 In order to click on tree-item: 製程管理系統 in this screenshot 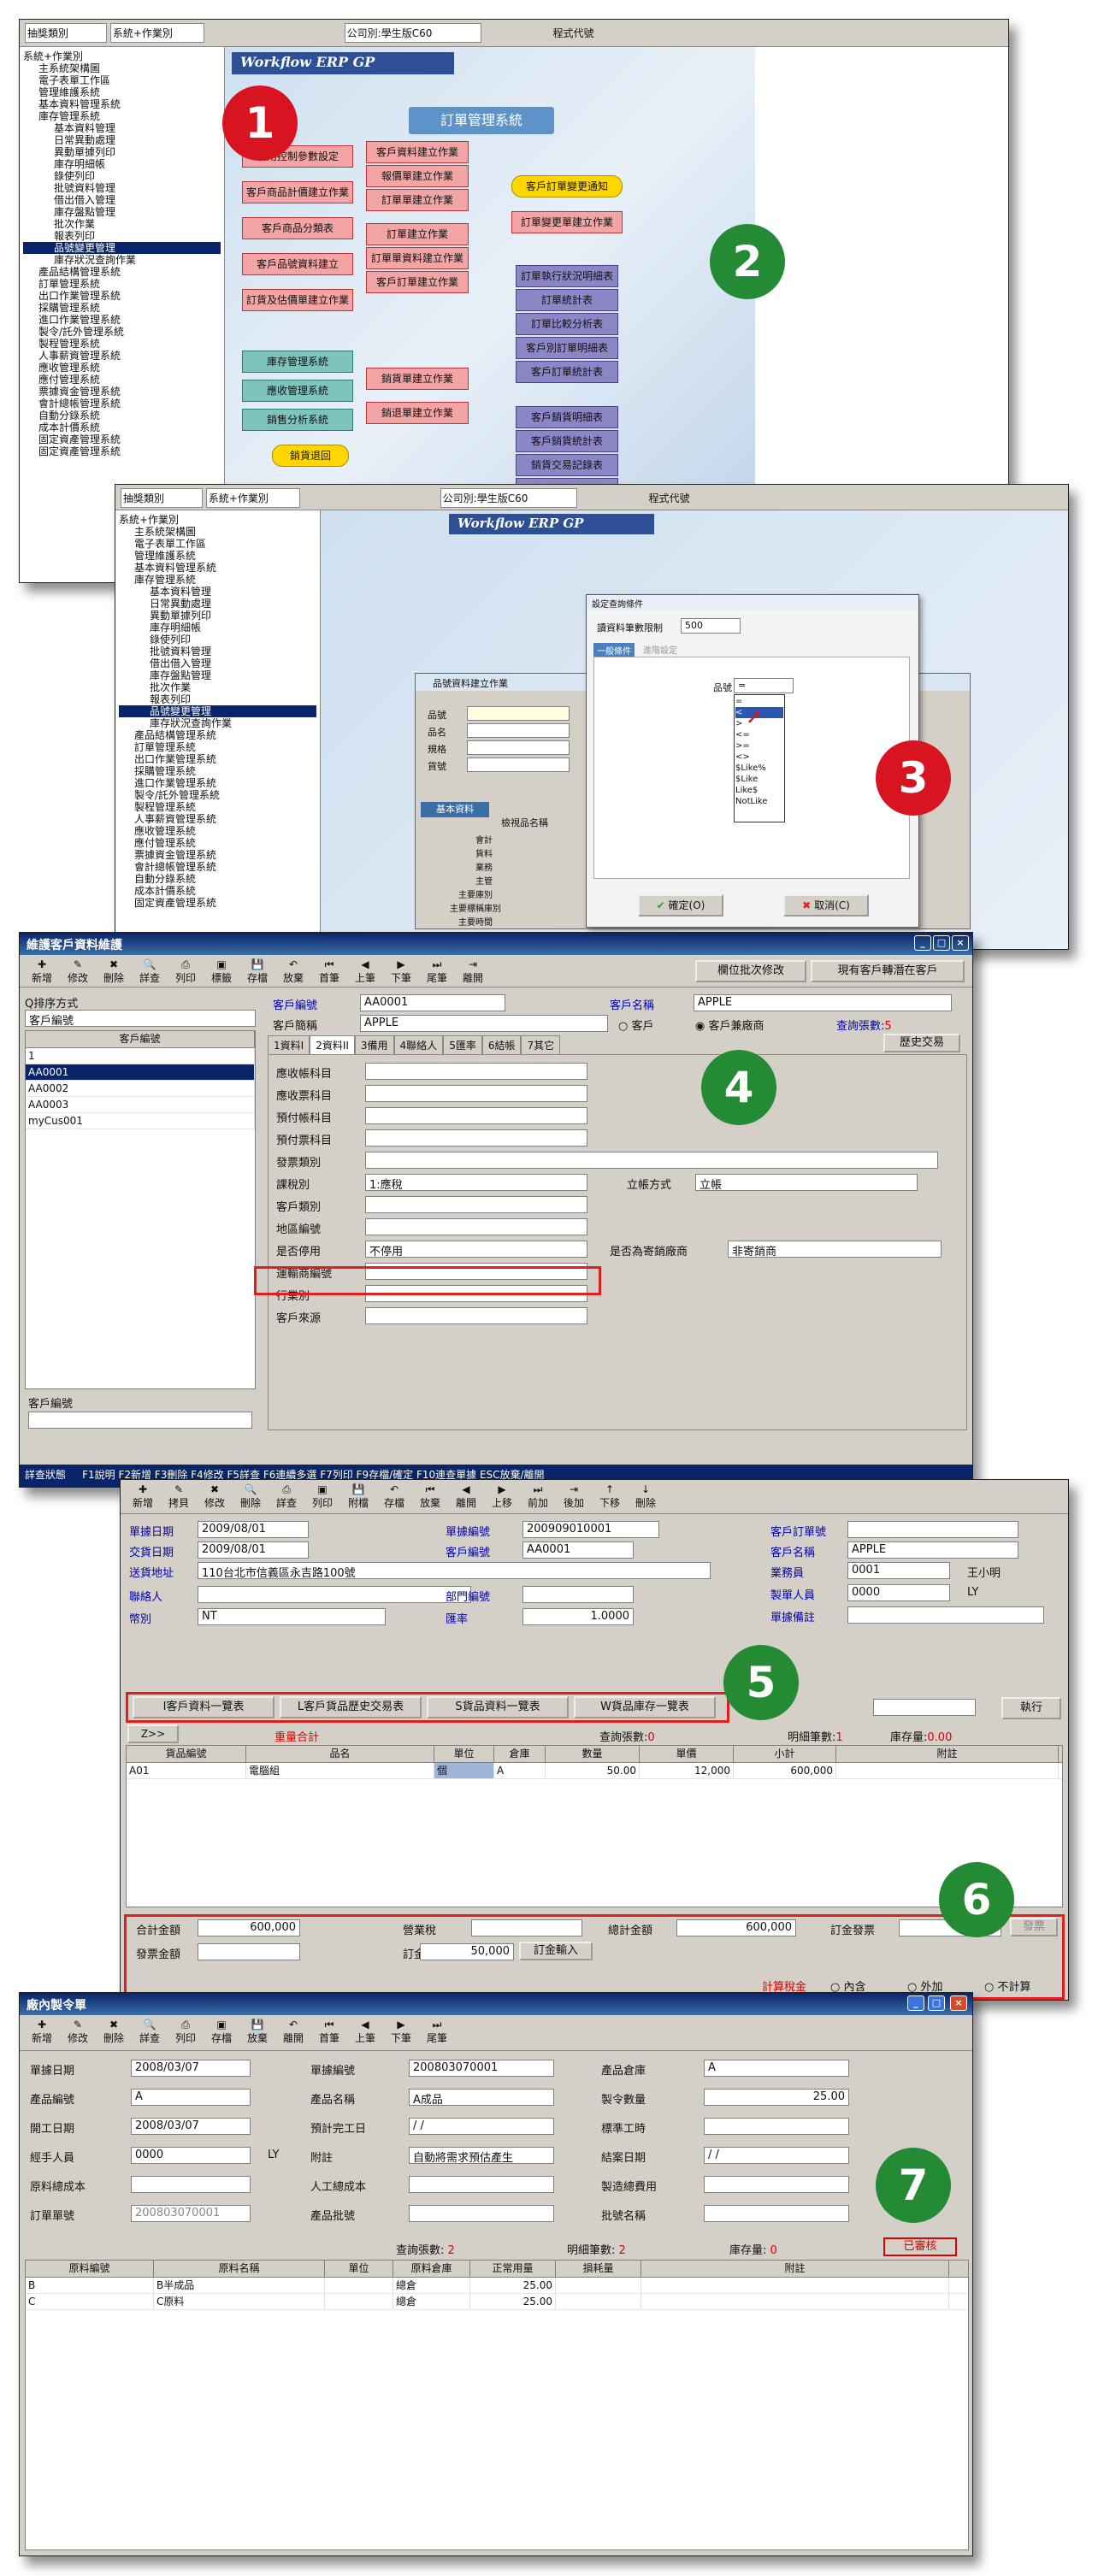, I will do `click(122, 344)`.